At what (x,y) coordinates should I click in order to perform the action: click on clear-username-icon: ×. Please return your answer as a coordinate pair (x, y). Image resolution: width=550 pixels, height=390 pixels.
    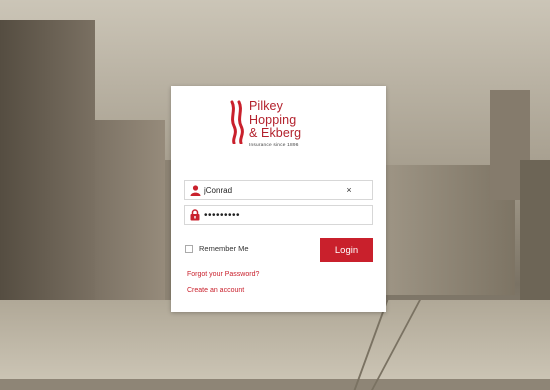
    Looking at the image, I should click on (349, 190).